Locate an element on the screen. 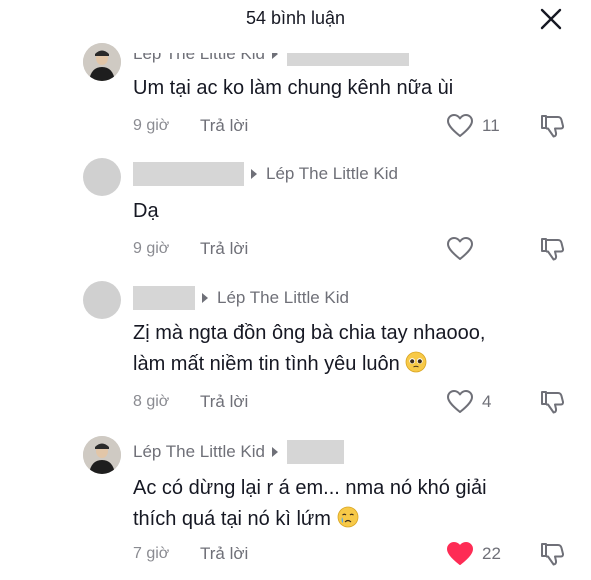  close-icon is located at coordinates (551, 19).